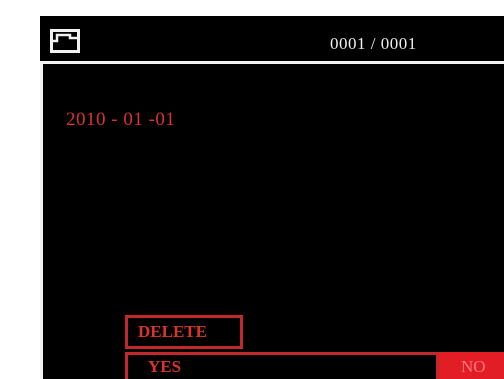  Describe the element at coordinates (121, 119) in the screenshot. I see `record-date: 2010 - 01 -01` at that location.